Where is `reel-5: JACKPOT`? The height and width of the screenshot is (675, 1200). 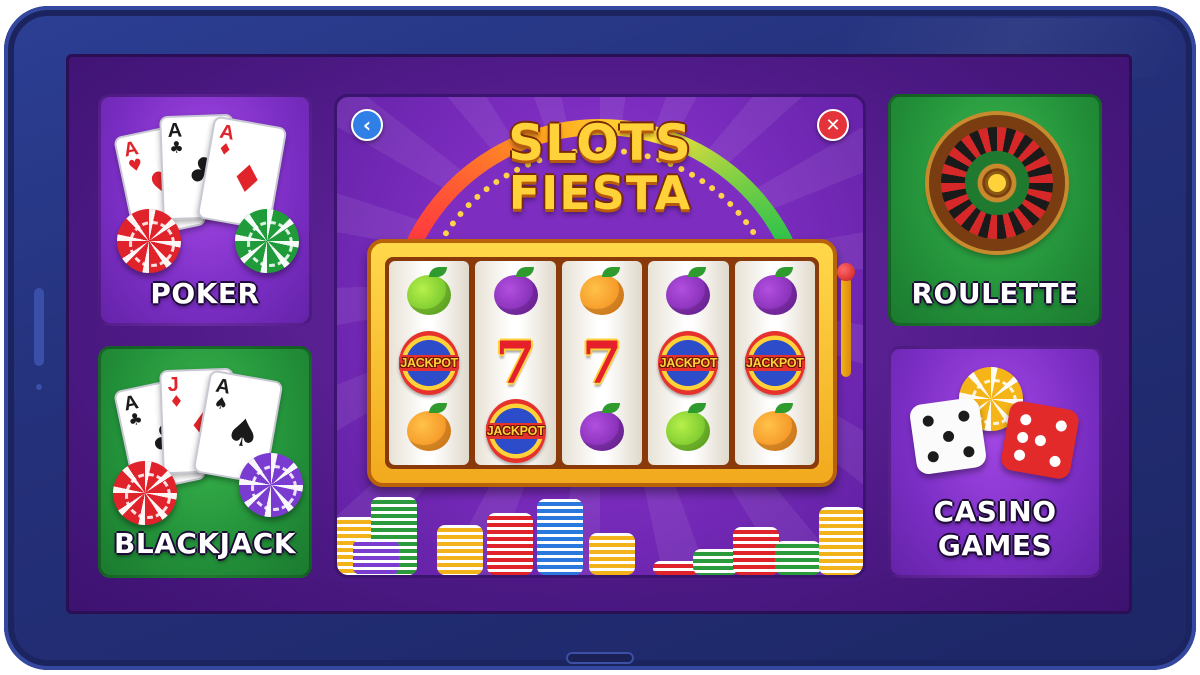
reel-5: JACKPOT is located at coordinates (775, 363).